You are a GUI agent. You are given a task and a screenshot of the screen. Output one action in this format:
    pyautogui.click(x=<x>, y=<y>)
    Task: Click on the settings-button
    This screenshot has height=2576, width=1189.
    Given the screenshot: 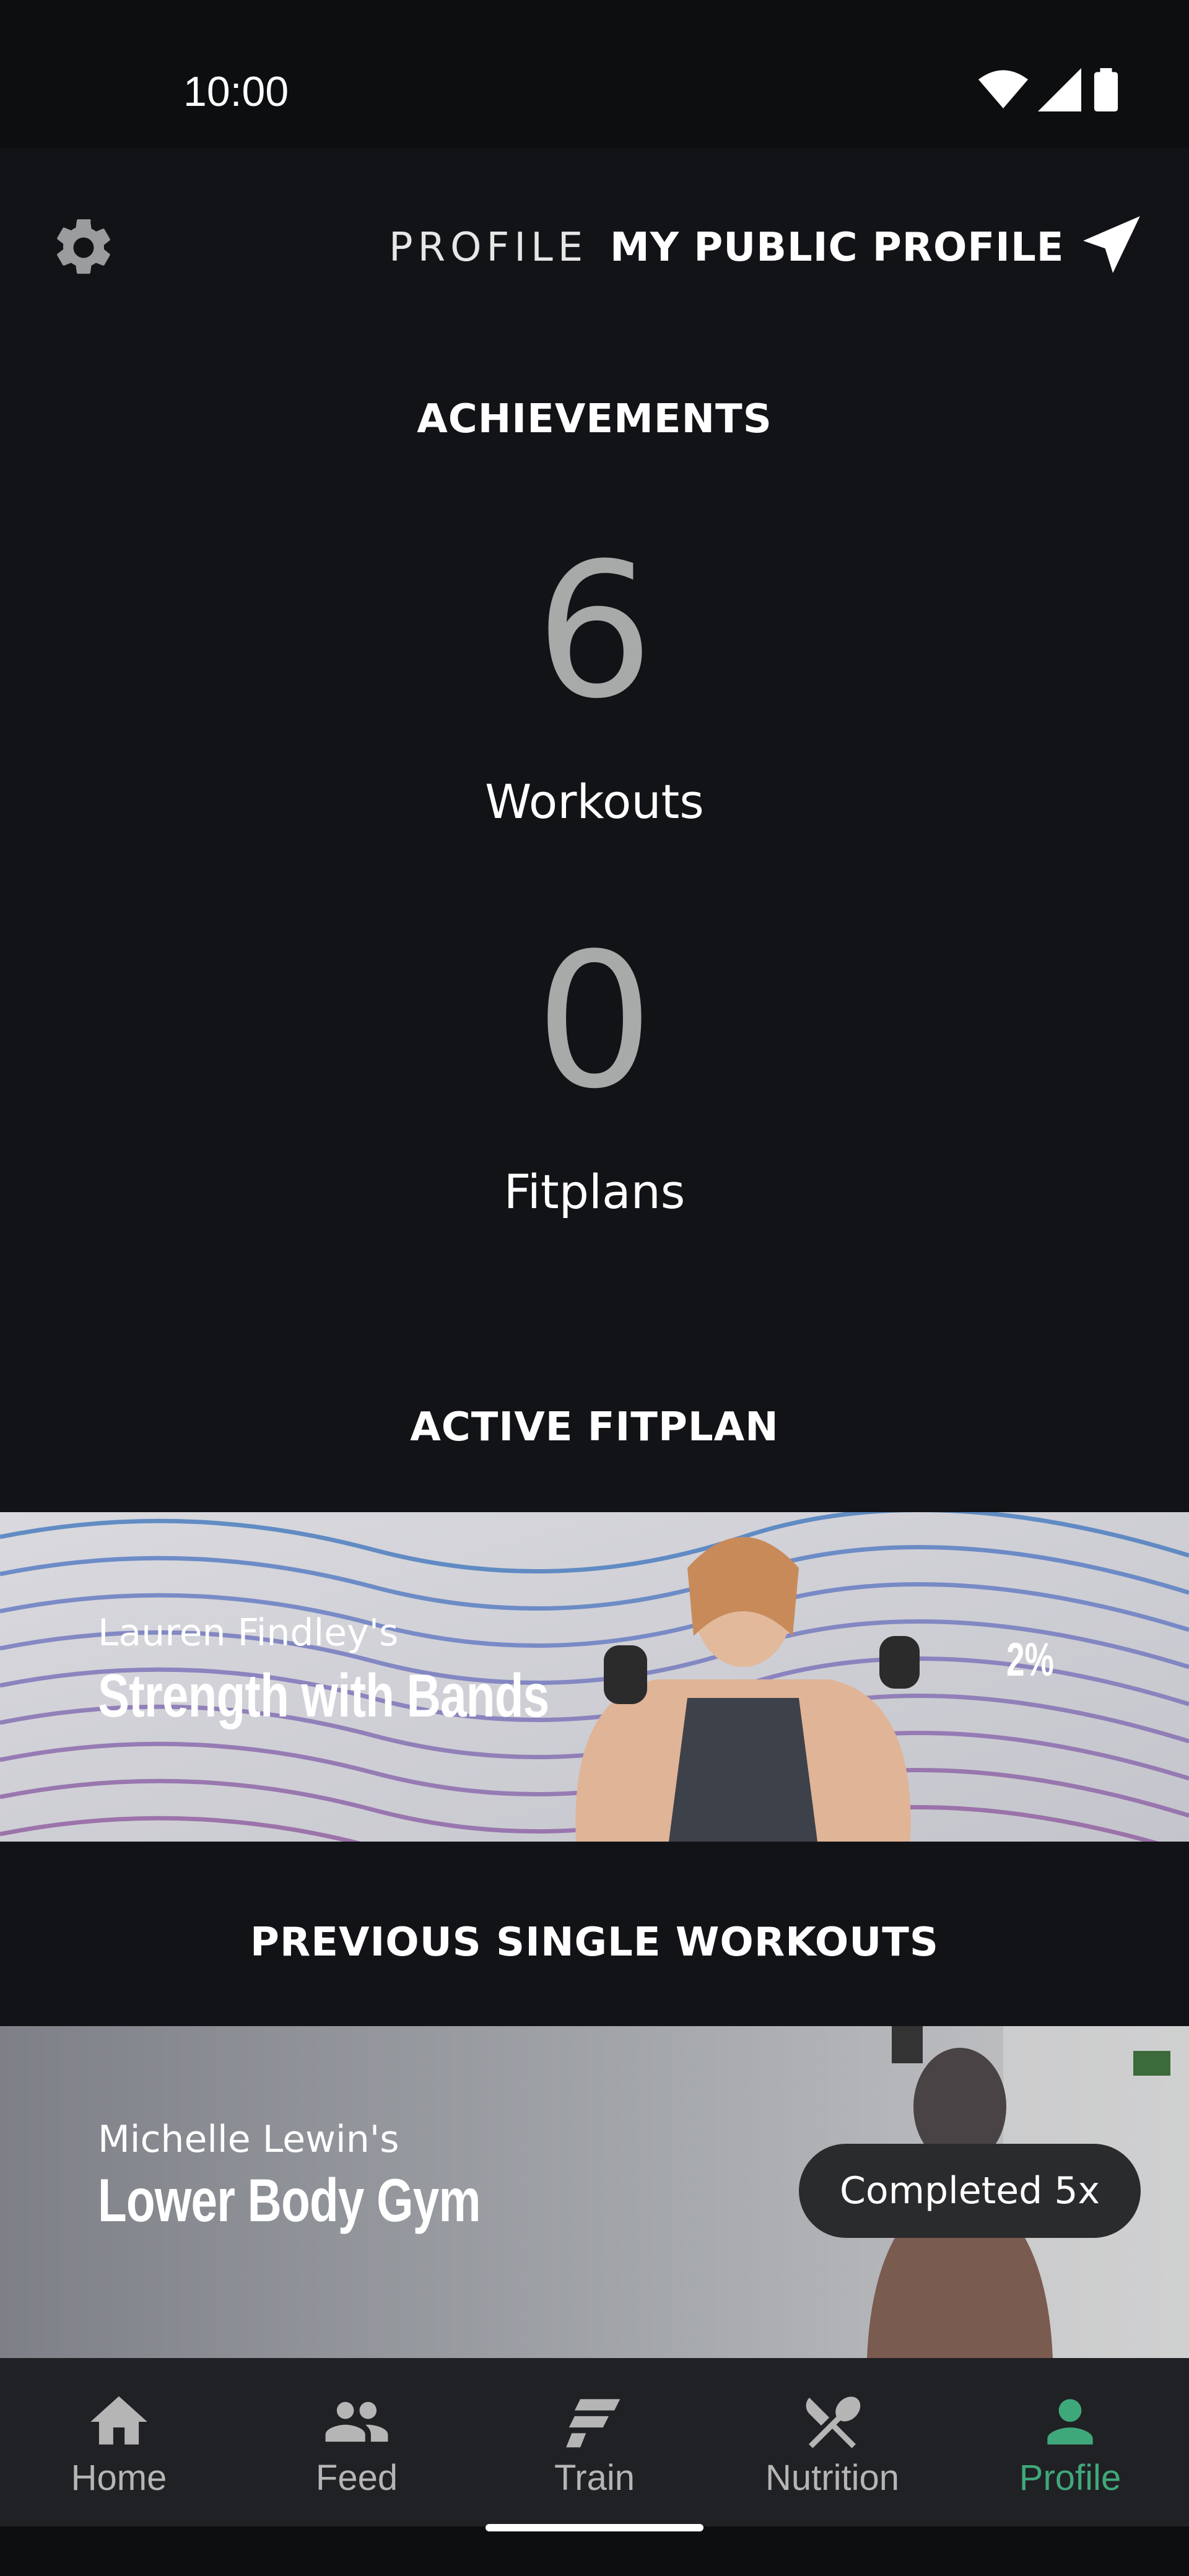 What is the action you would take?
    pyautogui.click(x=84, y=248)
    